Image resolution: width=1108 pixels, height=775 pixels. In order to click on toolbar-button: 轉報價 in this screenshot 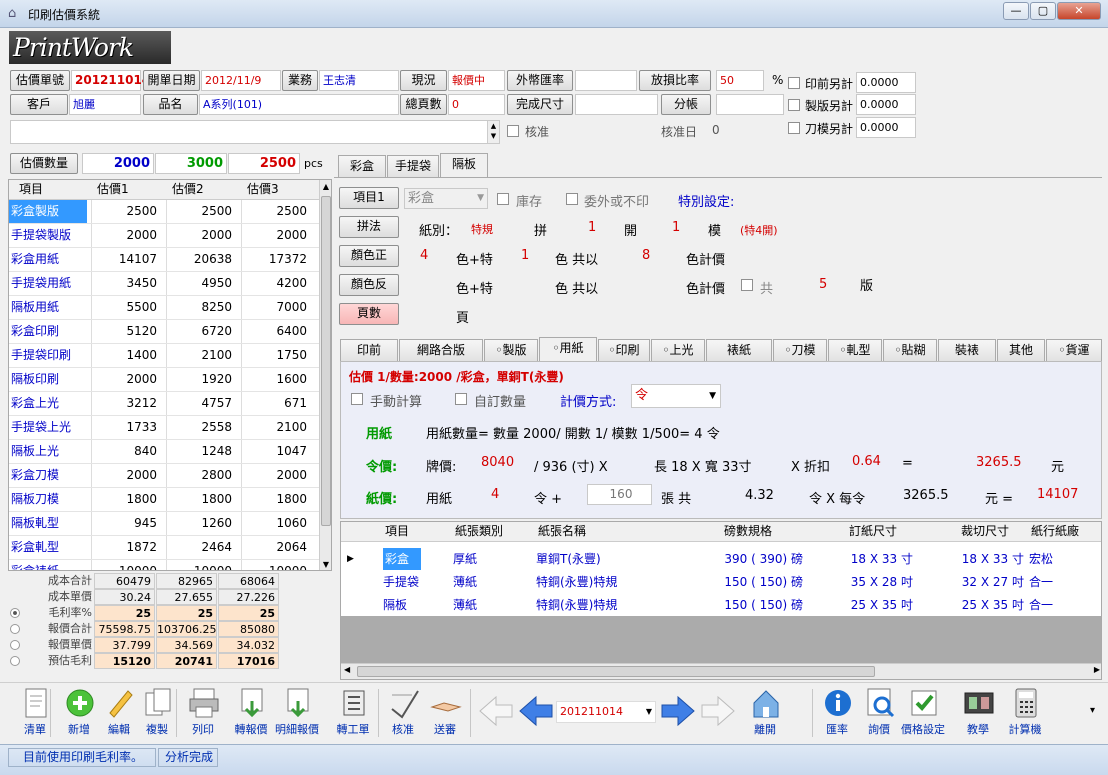, I will do `click(251, 712)`.